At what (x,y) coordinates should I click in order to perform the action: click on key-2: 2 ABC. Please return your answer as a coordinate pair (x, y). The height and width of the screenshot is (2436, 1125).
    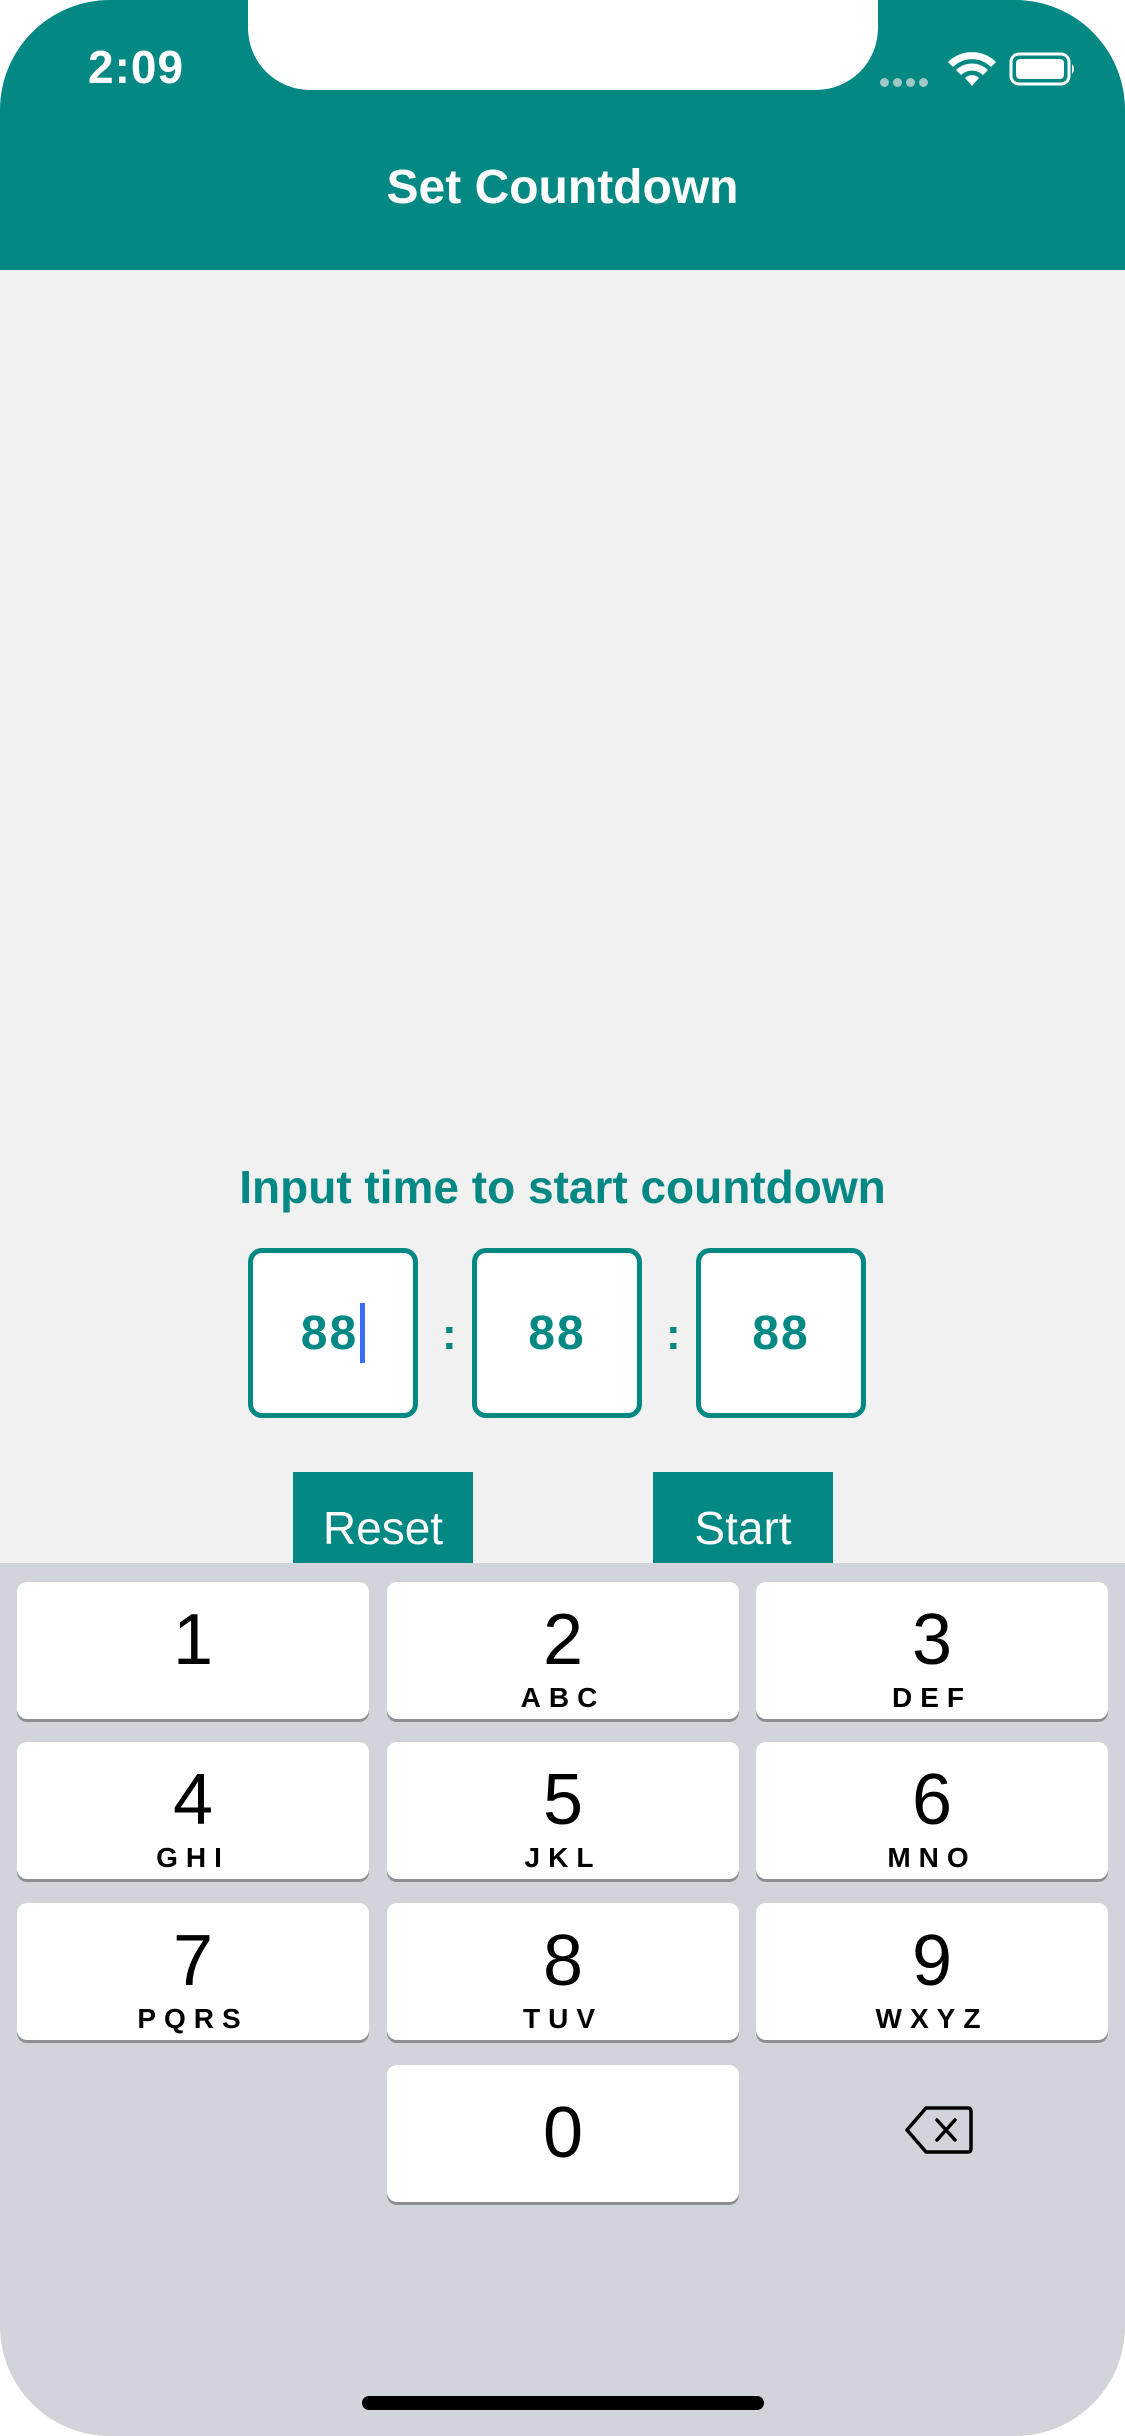
    Looking at the image, I should click on (563, 1650).